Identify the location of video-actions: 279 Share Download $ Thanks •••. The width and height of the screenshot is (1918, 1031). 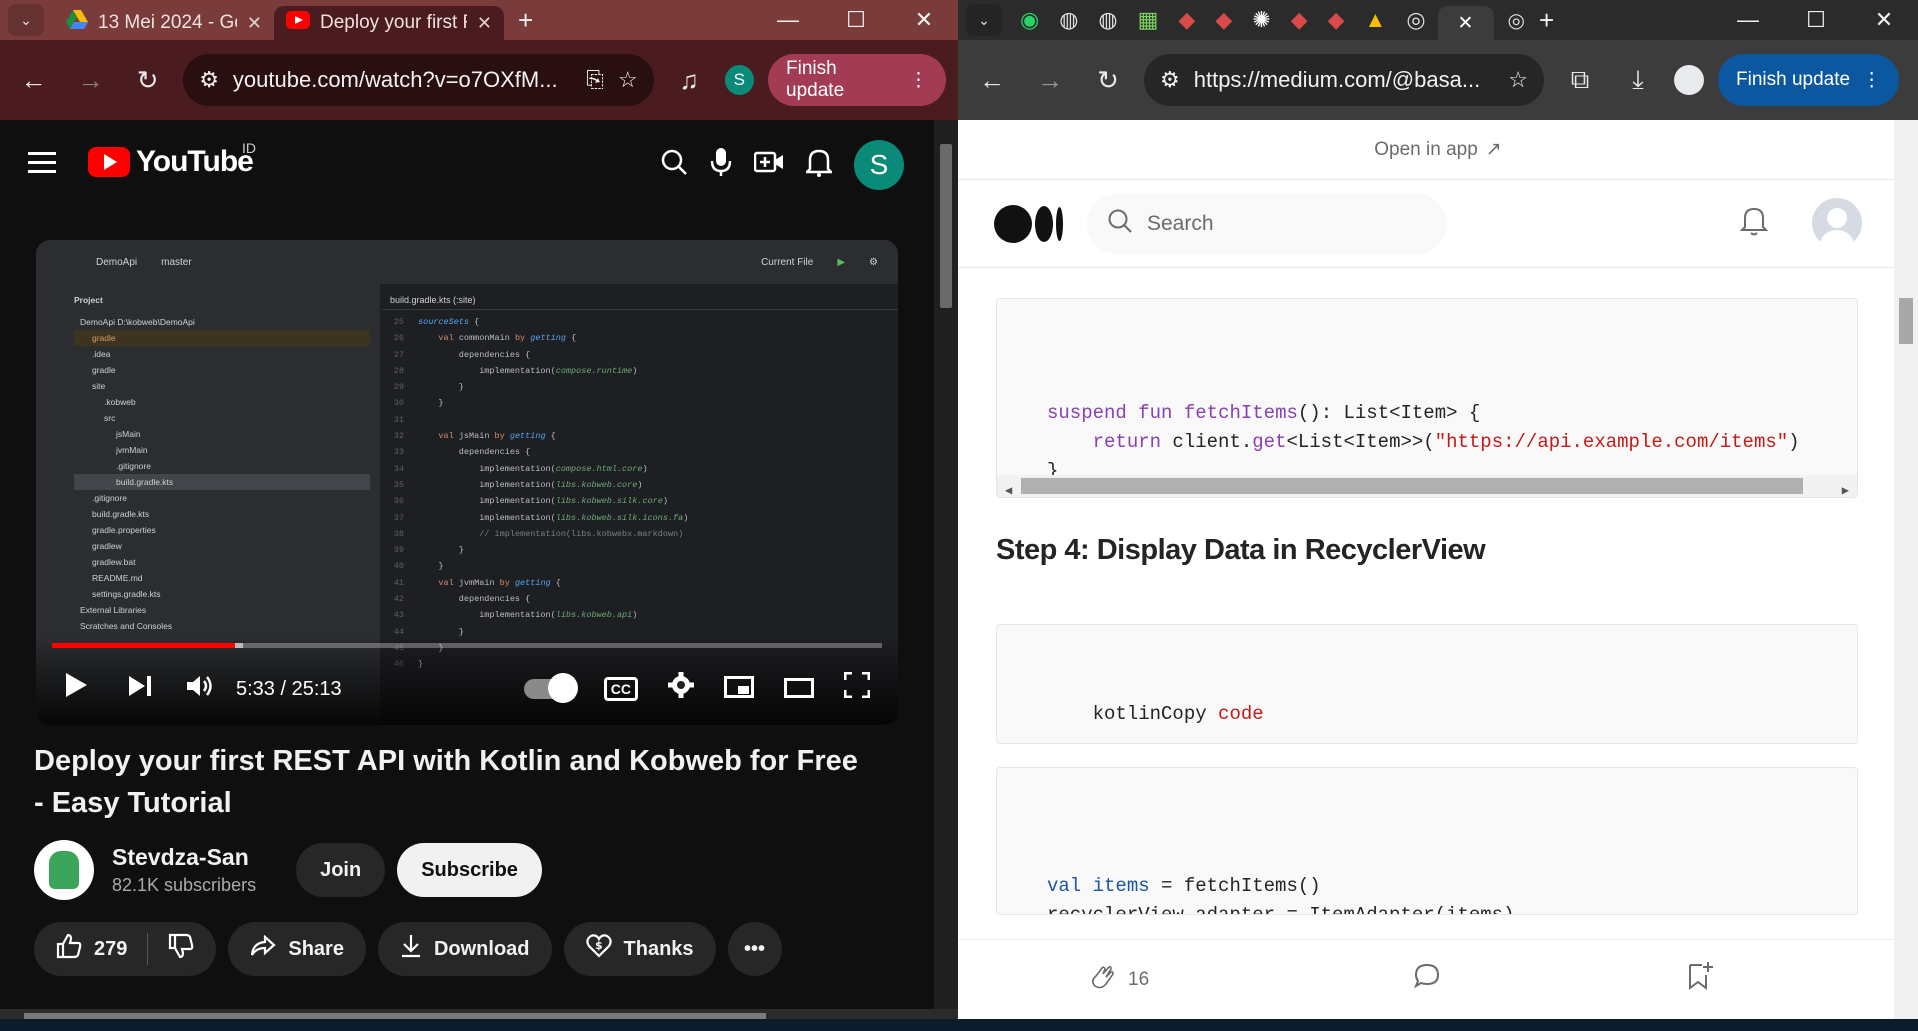
(408, 949).